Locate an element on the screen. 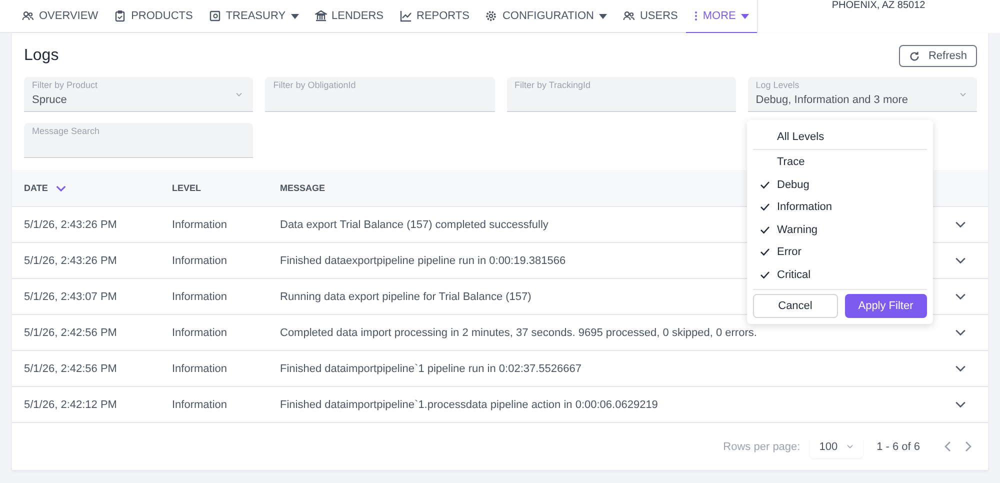  table-cell-text: 5/1/26, 2:42:12 PM is located at coordinates (70, 404).